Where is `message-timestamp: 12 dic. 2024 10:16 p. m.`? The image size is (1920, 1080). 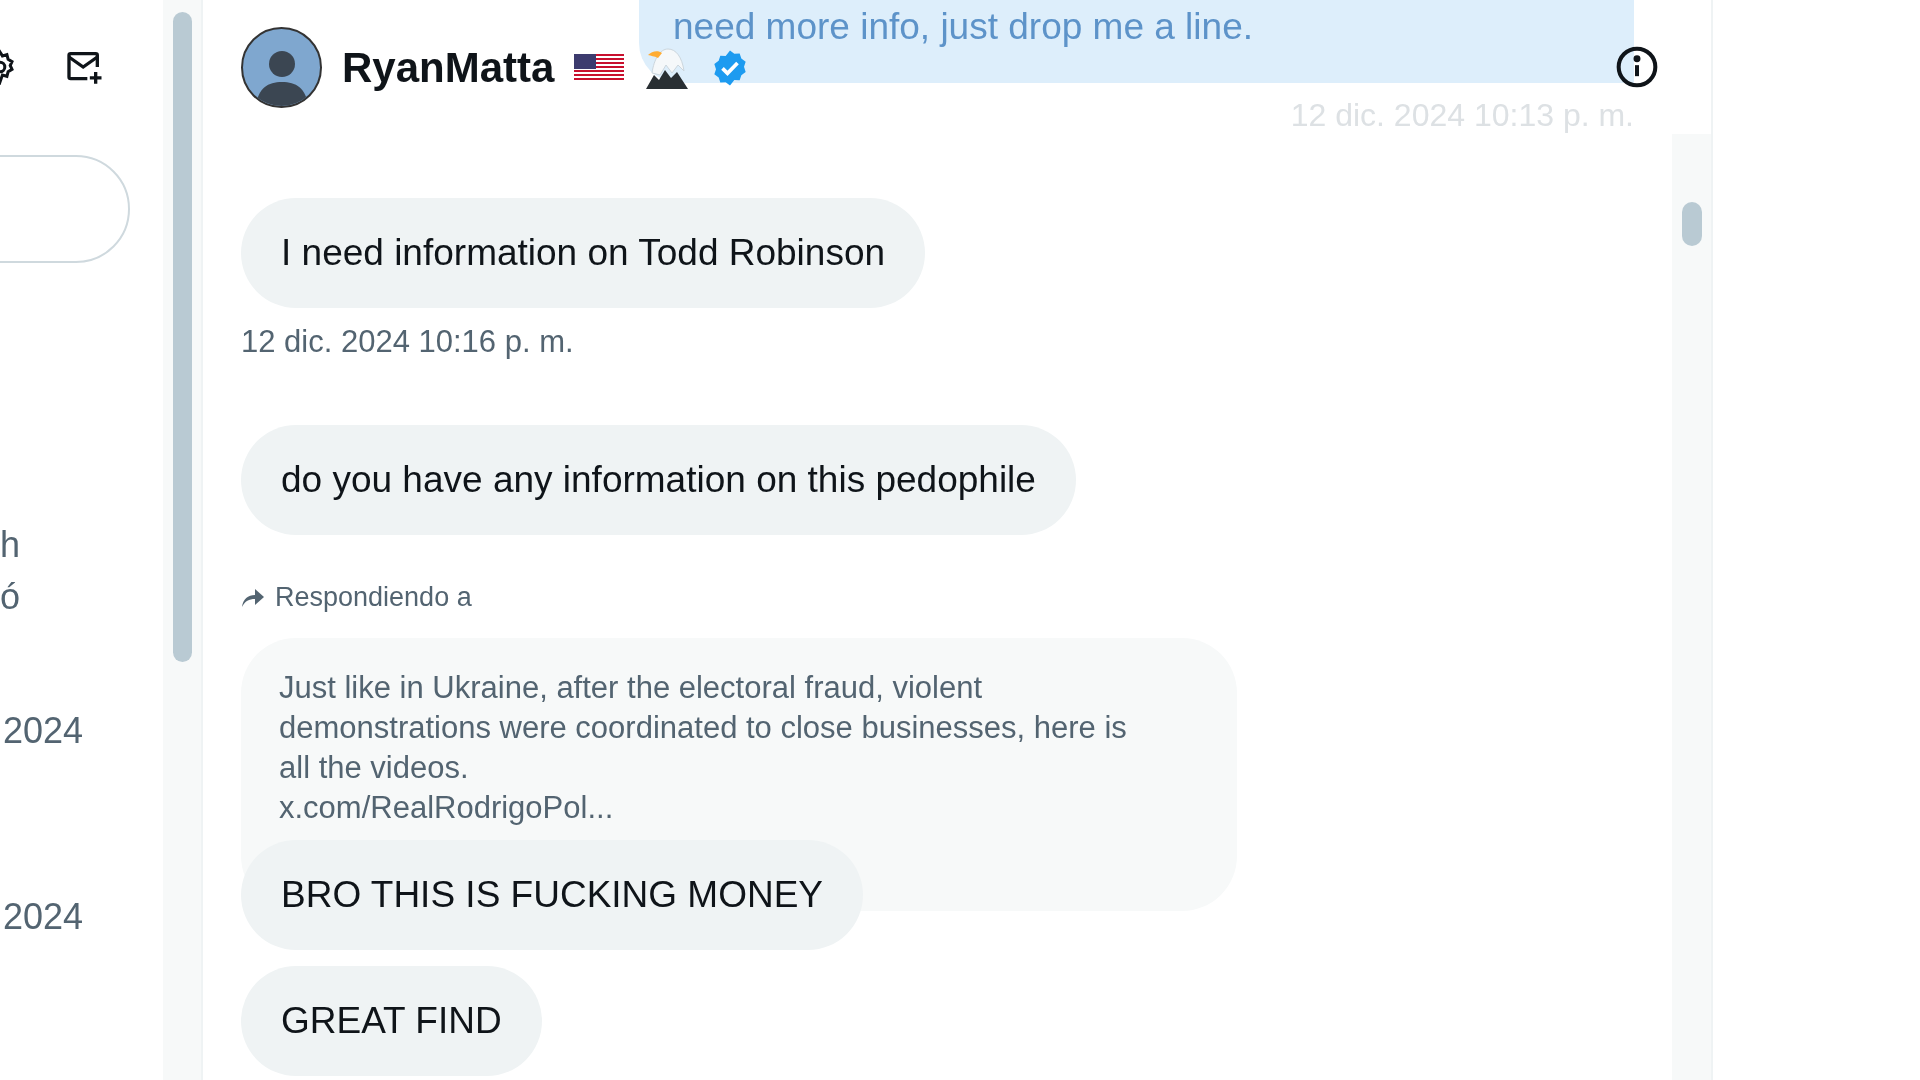 message-timestamp: 12 dic. 2024 10:16 p. m. is located at coordinates (407, 342).